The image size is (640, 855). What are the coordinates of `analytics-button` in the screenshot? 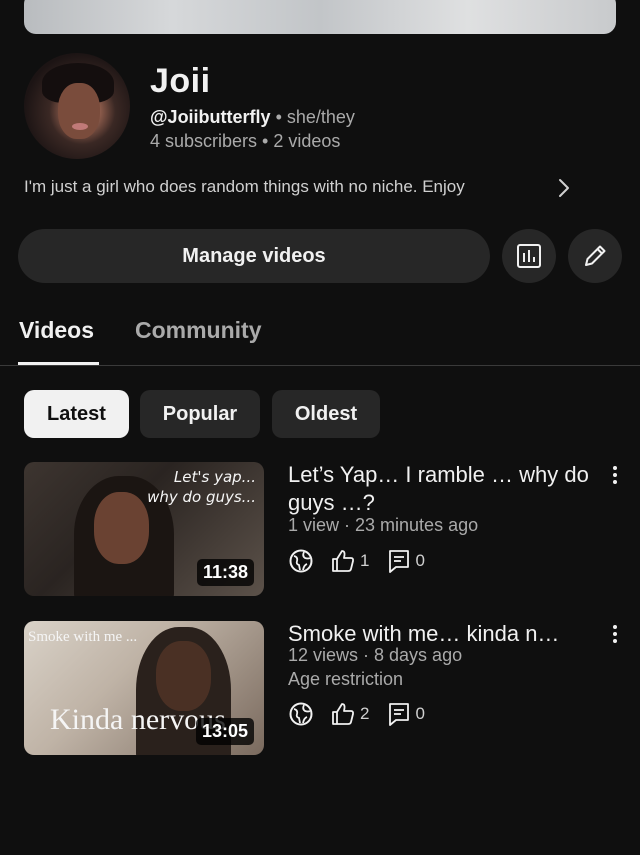 It's located at (529, 256).